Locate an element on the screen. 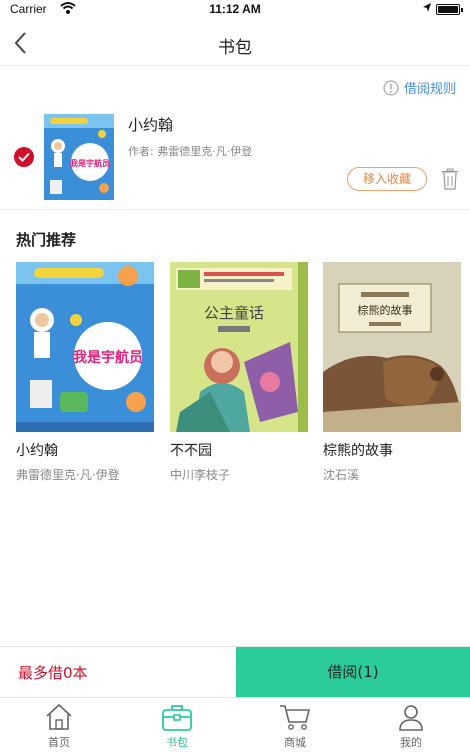 Image resolution: width=470 pixels, height=753 pixels. tab-home: 首页 is located at coordinates (59, 725).